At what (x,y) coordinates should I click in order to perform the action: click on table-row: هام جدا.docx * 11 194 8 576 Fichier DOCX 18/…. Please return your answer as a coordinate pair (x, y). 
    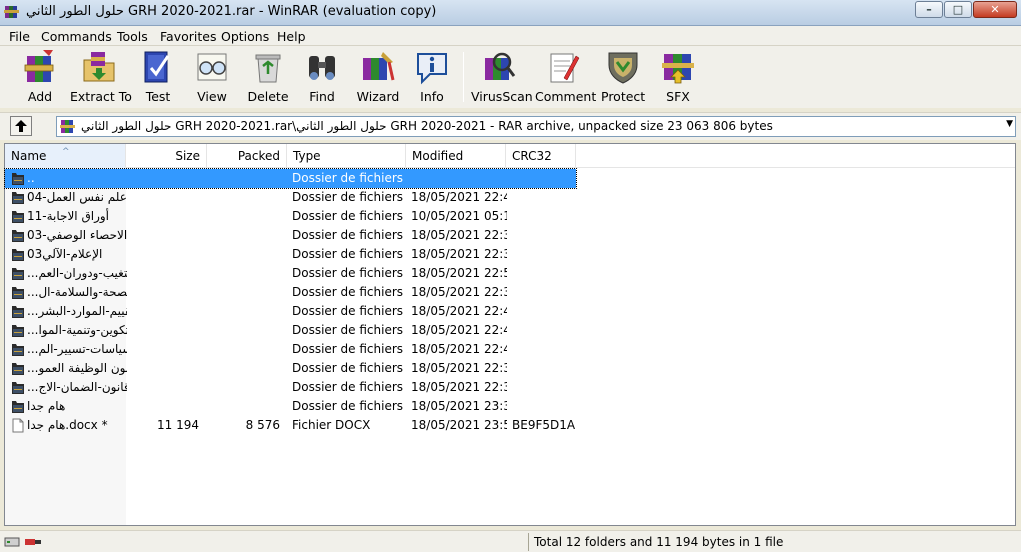
    Looking at the image, I should click on (290, 425).